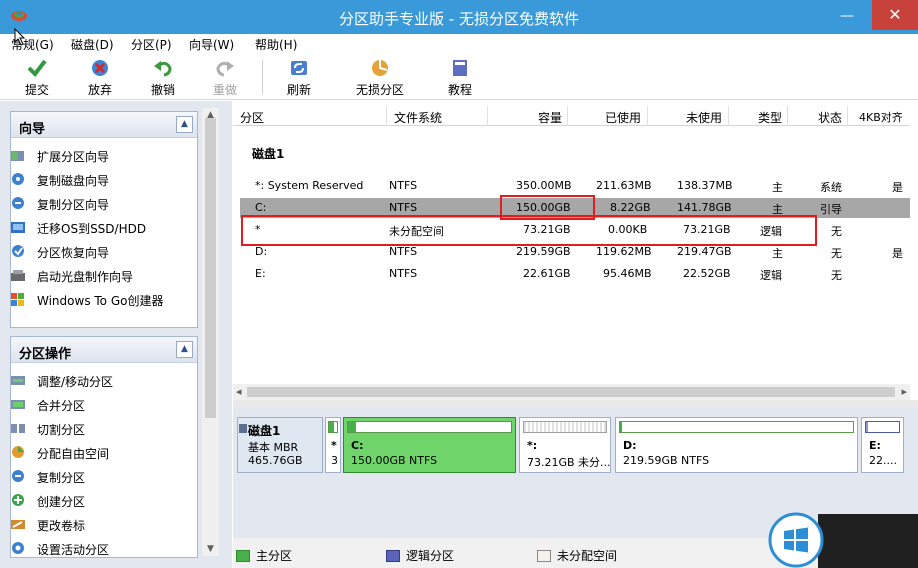 This screenshot has width=918, height=568. I want to click on undo-button: 撤销, so click(163, 78).